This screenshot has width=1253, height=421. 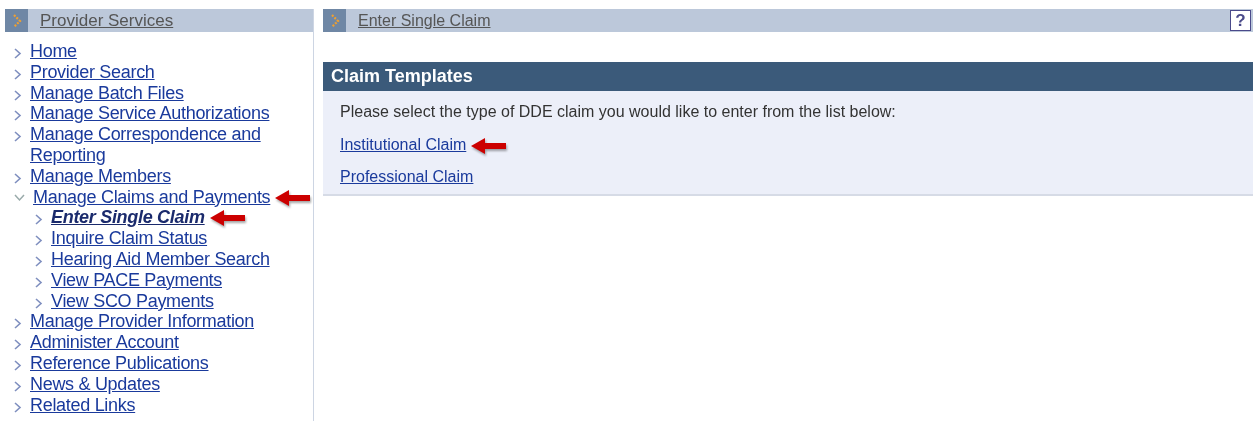 I want to click on nav-link: Administer Account, so click(x=104, y=342).